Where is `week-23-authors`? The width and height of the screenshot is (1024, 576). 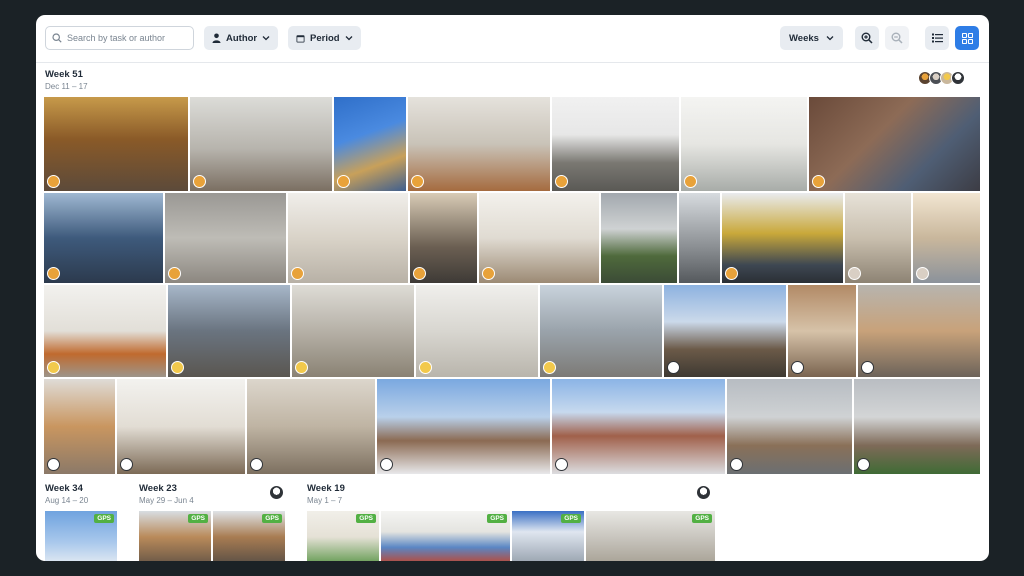
week-23-authors is located at coordinates (276, 492).